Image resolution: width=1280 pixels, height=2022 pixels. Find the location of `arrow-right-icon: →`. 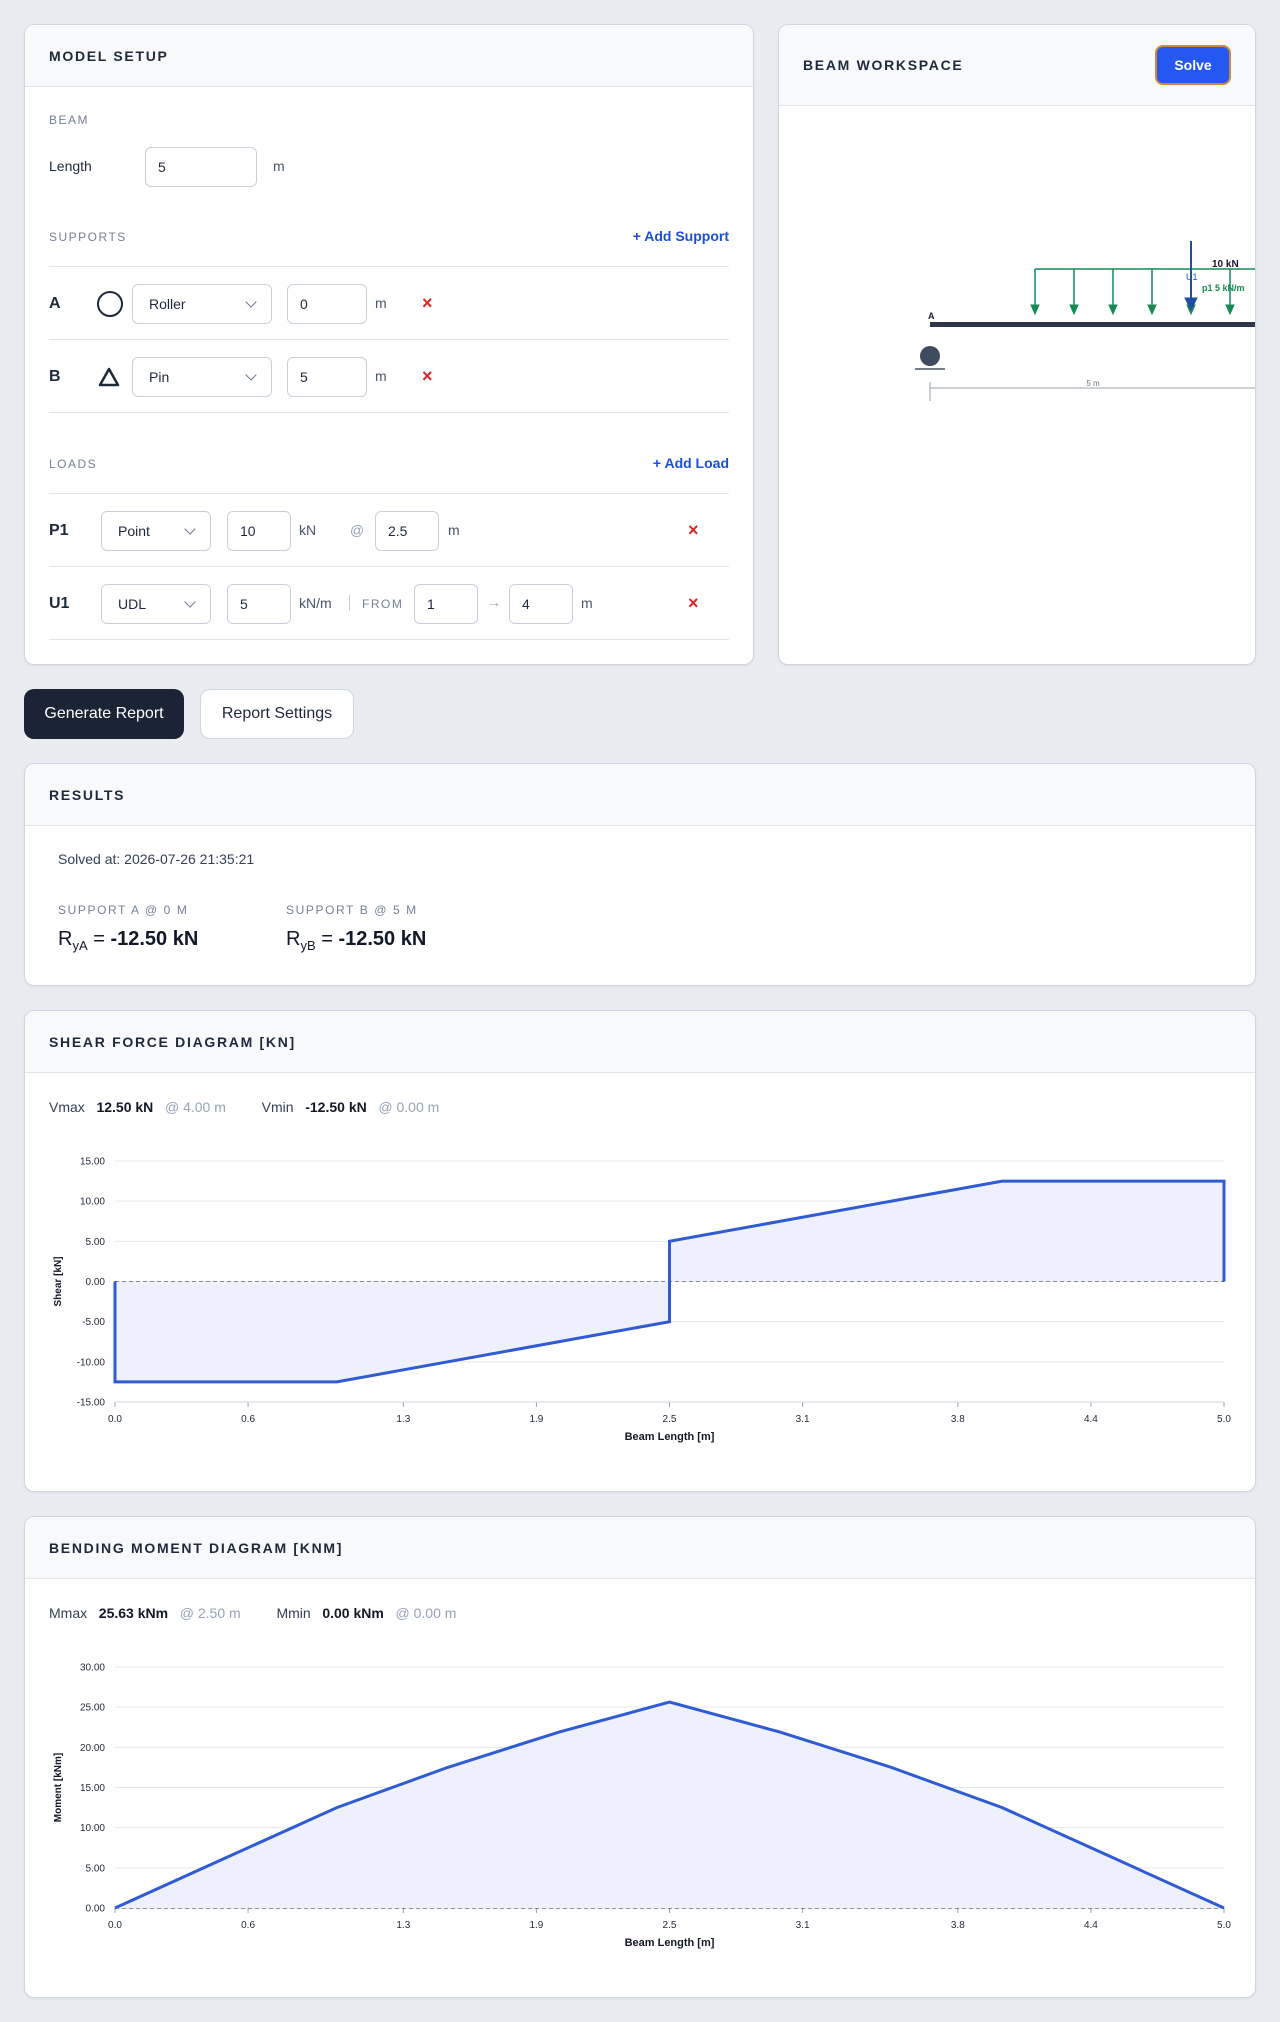

arrow-right-icon: → is located at coordinates (494, 602).